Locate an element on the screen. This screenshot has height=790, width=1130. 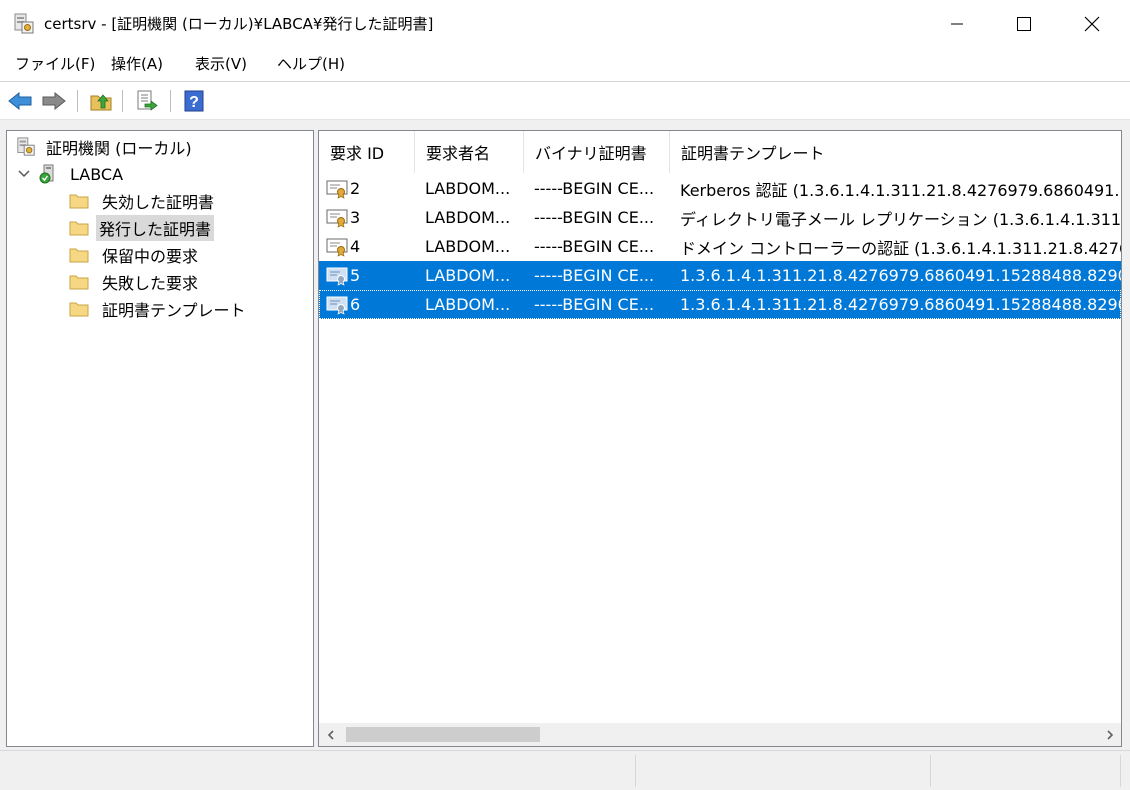
chevron-left-icon is located at coordinates (330, 734).